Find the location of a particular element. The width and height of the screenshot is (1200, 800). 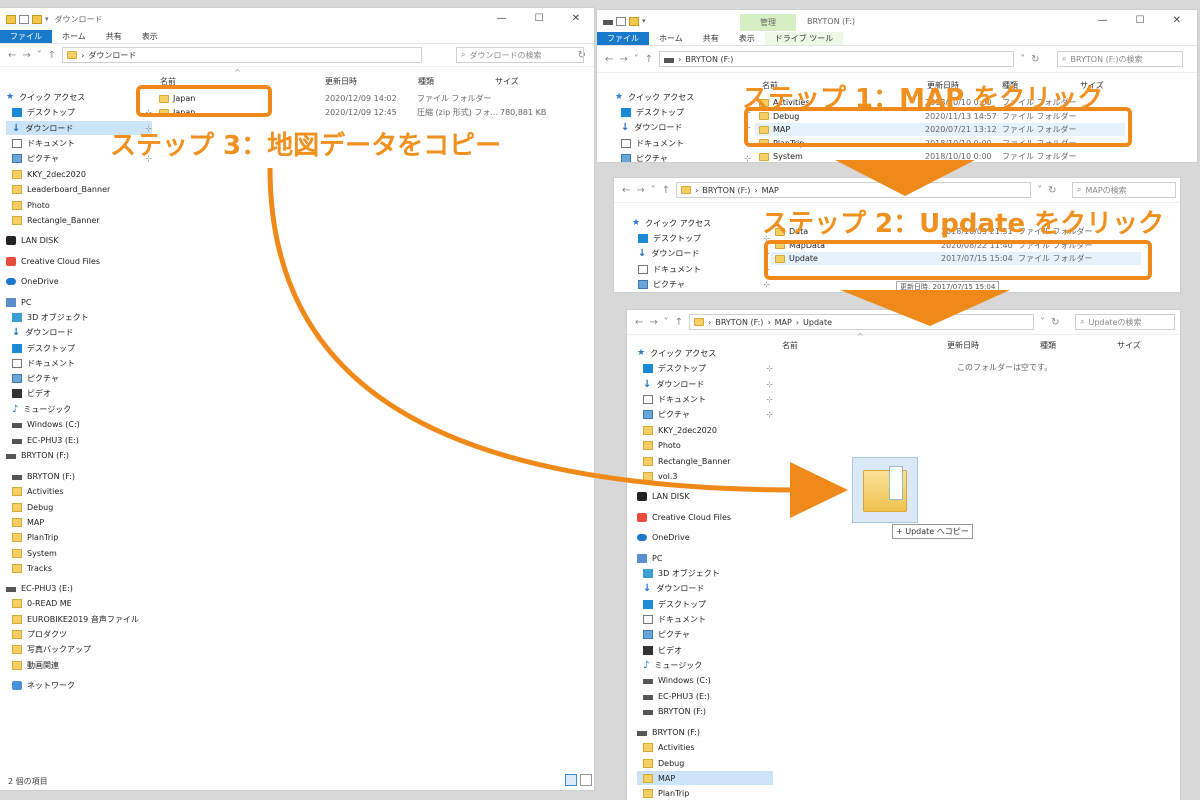

nav-item: Tracks is located at coordinates (79, 568).